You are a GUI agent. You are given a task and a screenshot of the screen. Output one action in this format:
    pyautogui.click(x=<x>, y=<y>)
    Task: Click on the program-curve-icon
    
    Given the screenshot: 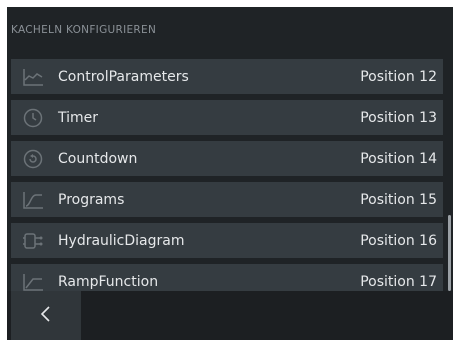 What is the action you would take?
    pyautogui.click(x=33, y=199)
    